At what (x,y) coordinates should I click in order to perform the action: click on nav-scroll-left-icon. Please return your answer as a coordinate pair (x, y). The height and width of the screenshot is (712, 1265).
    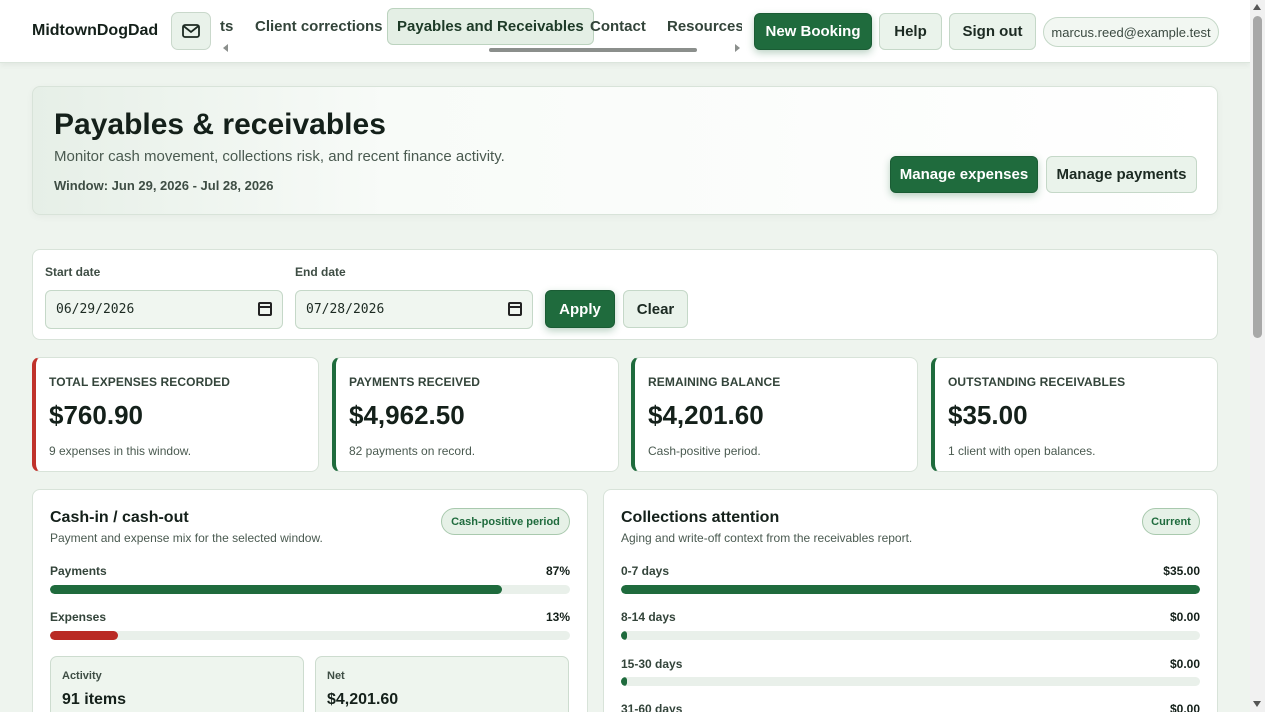
    Looking at the image, I should click on (225, 48).